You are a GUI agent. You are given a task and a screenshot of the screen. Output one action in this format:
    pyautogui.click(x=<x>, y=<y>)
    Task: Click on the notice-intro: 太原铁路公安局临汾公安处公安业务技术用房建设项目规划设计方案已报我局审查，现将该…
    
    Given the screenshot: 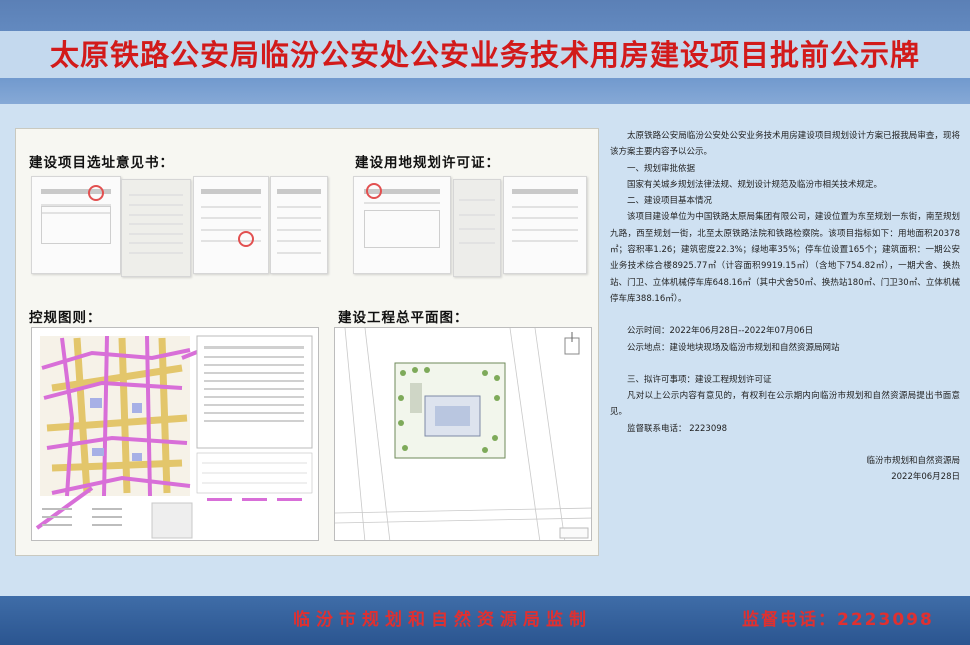 What is the action you would take?
    pyautogui.click(x=785, y=144)
    